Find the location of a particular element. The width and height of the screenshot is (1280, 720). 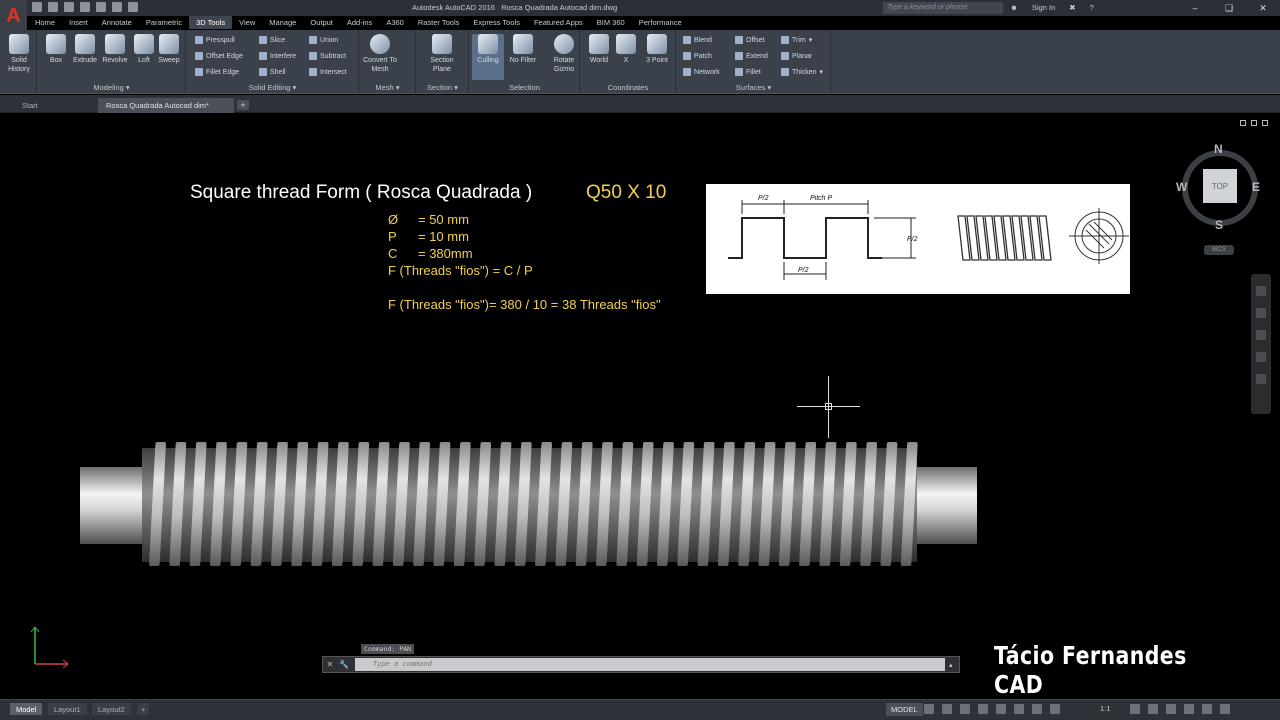

redo-icon is located at coordinates (133, 7).